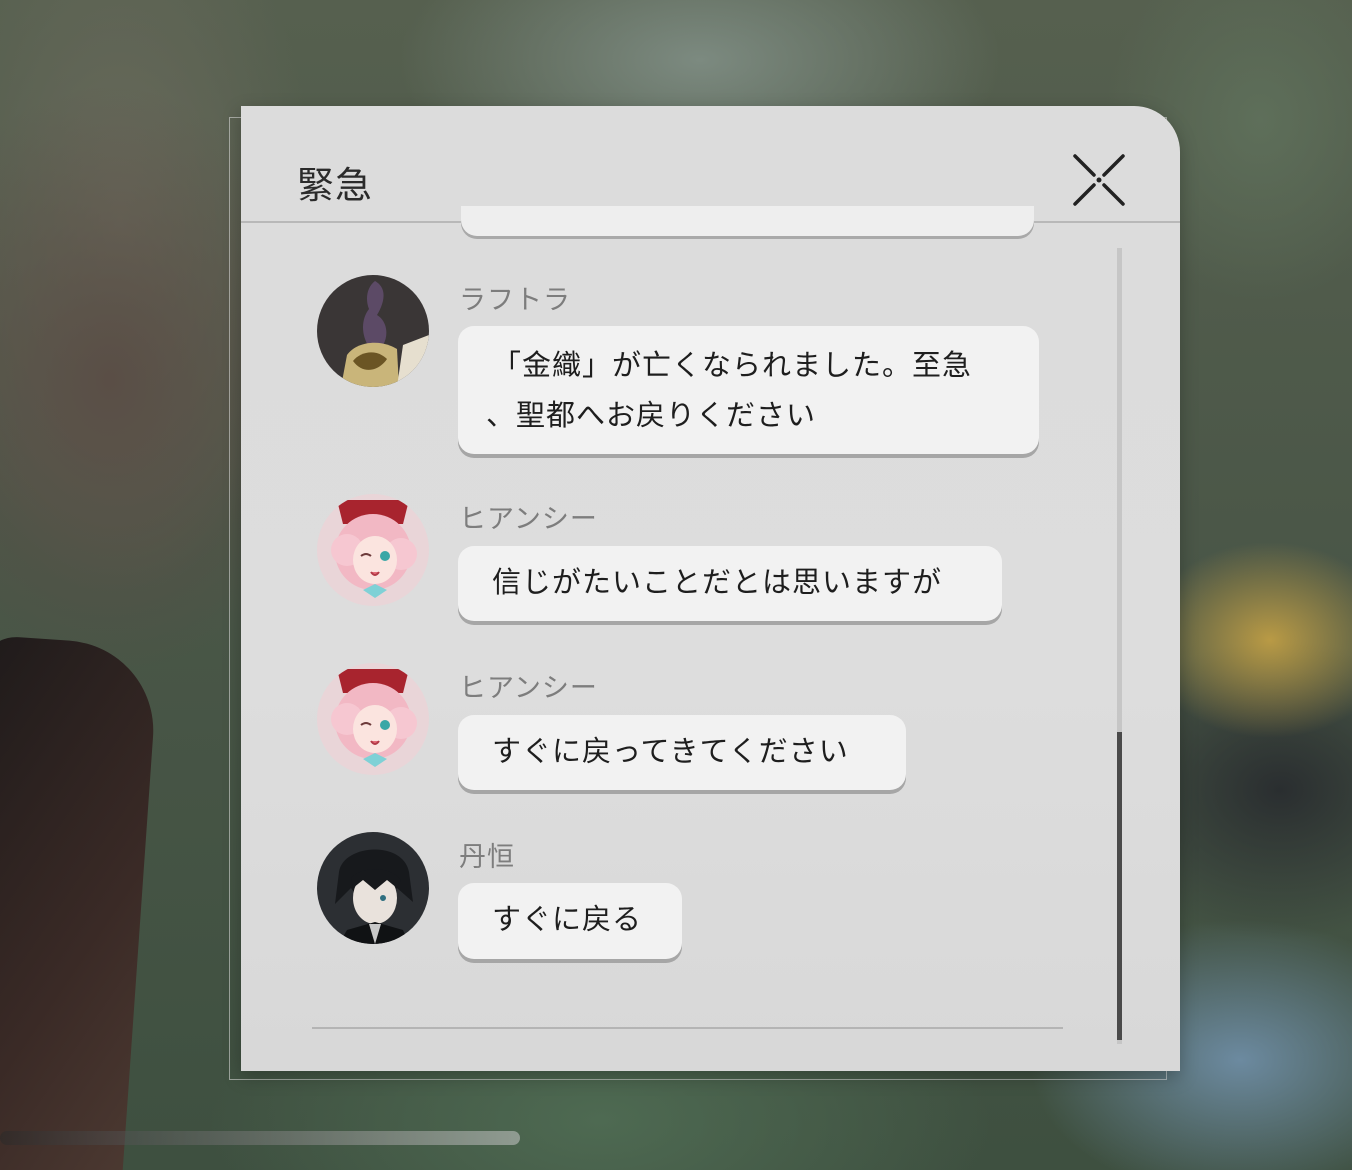 This screenshot has width=1352, height=1170. Describe the element at coordinates (373, 331) in the screenshot. I see `raftra-avatar` at that location.